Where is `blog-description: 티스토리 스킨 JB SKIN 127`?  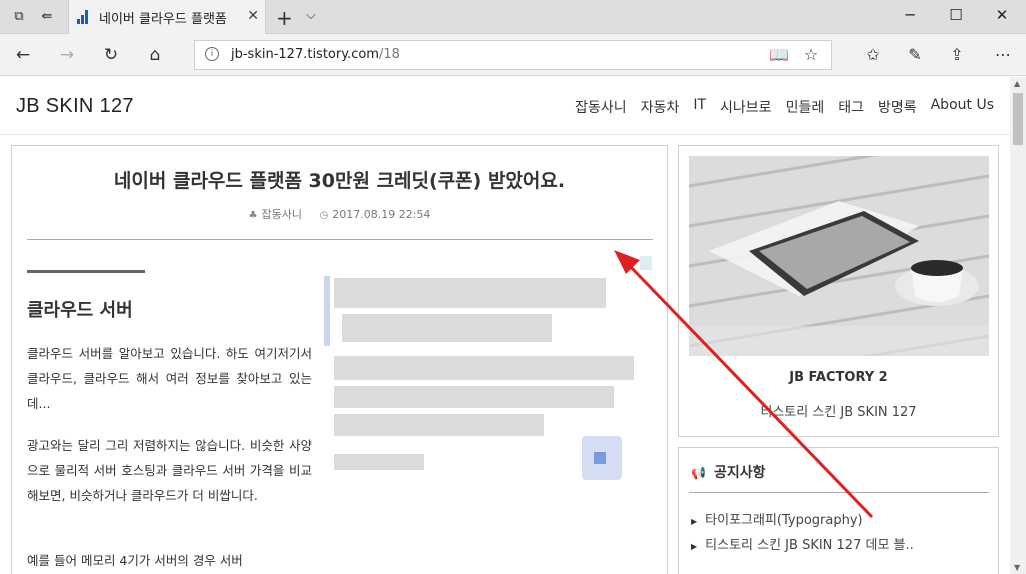
blog-description: 티스토리 스킨 JB SKIN 127 is located at coordinates (838, 412).